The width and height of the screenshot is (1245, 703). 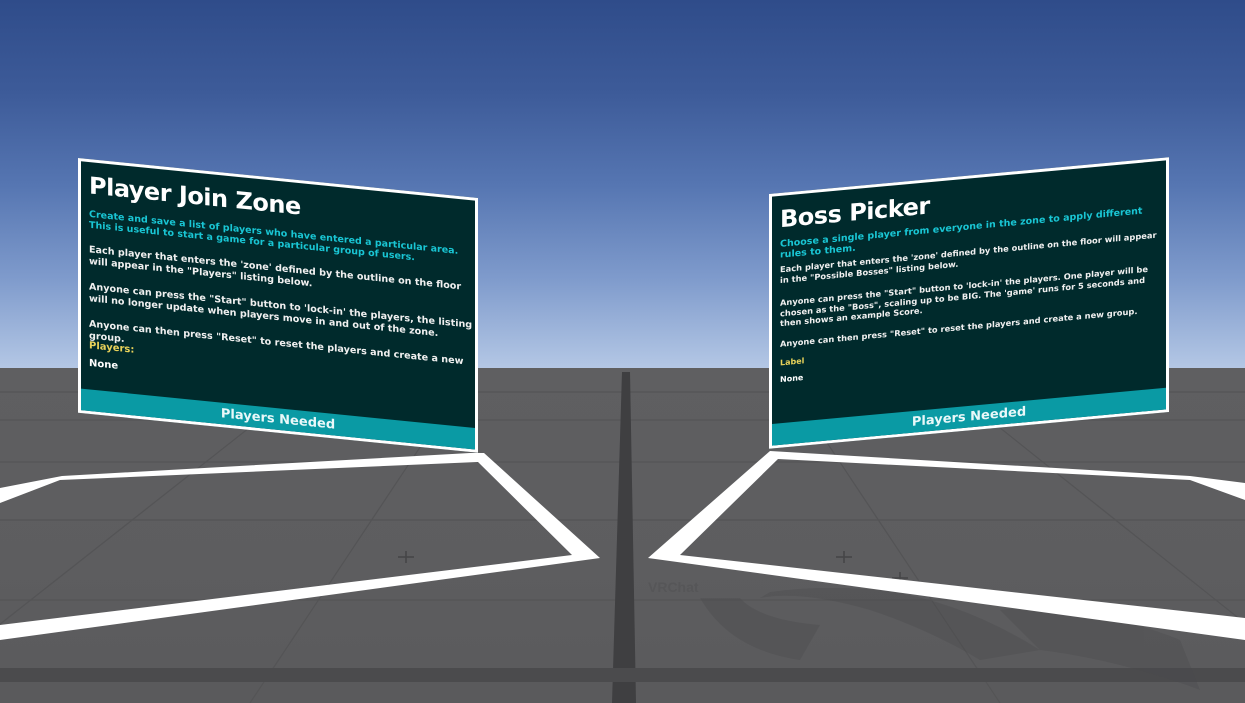 I want to click on bosses-value: None, so click(x=792, y=379).